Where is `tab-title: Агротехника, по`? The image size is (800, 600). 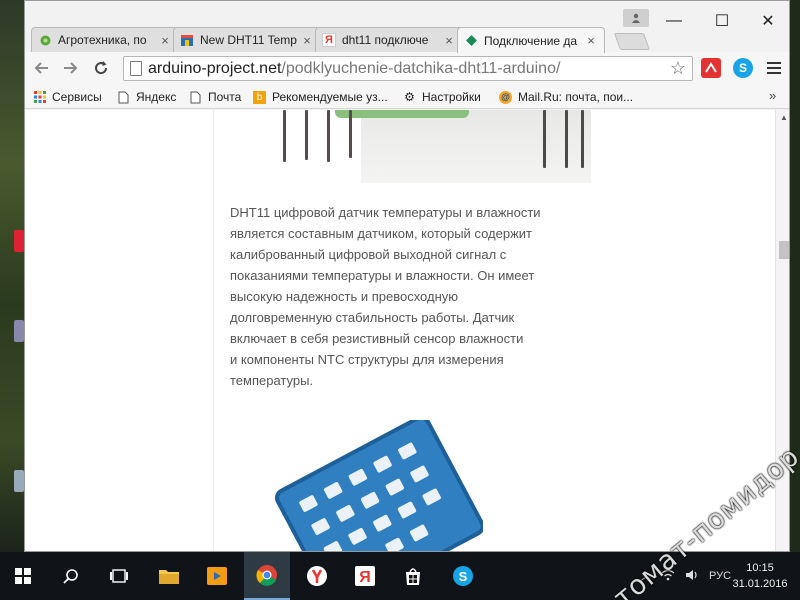
tab-title: Агротехника, по is located at coordinates (102, 40).